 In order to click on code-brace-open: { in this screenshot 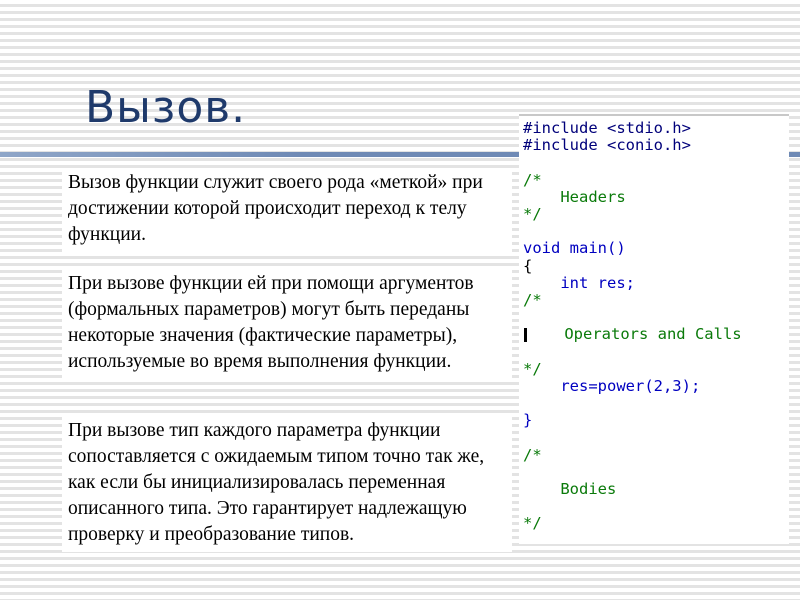, I will do `click(528, 265)`.